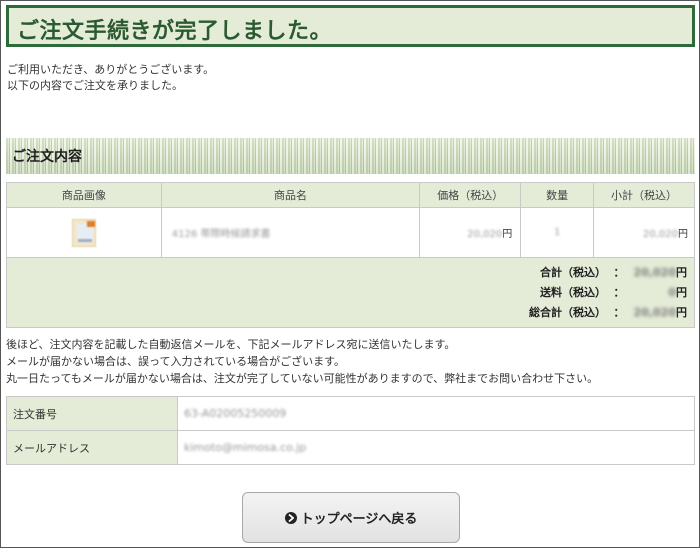 This screenshot has width=700, height=548. I want to click on intro-line-2: 以下の内容でご注文を承りました。, so click(95, 85).